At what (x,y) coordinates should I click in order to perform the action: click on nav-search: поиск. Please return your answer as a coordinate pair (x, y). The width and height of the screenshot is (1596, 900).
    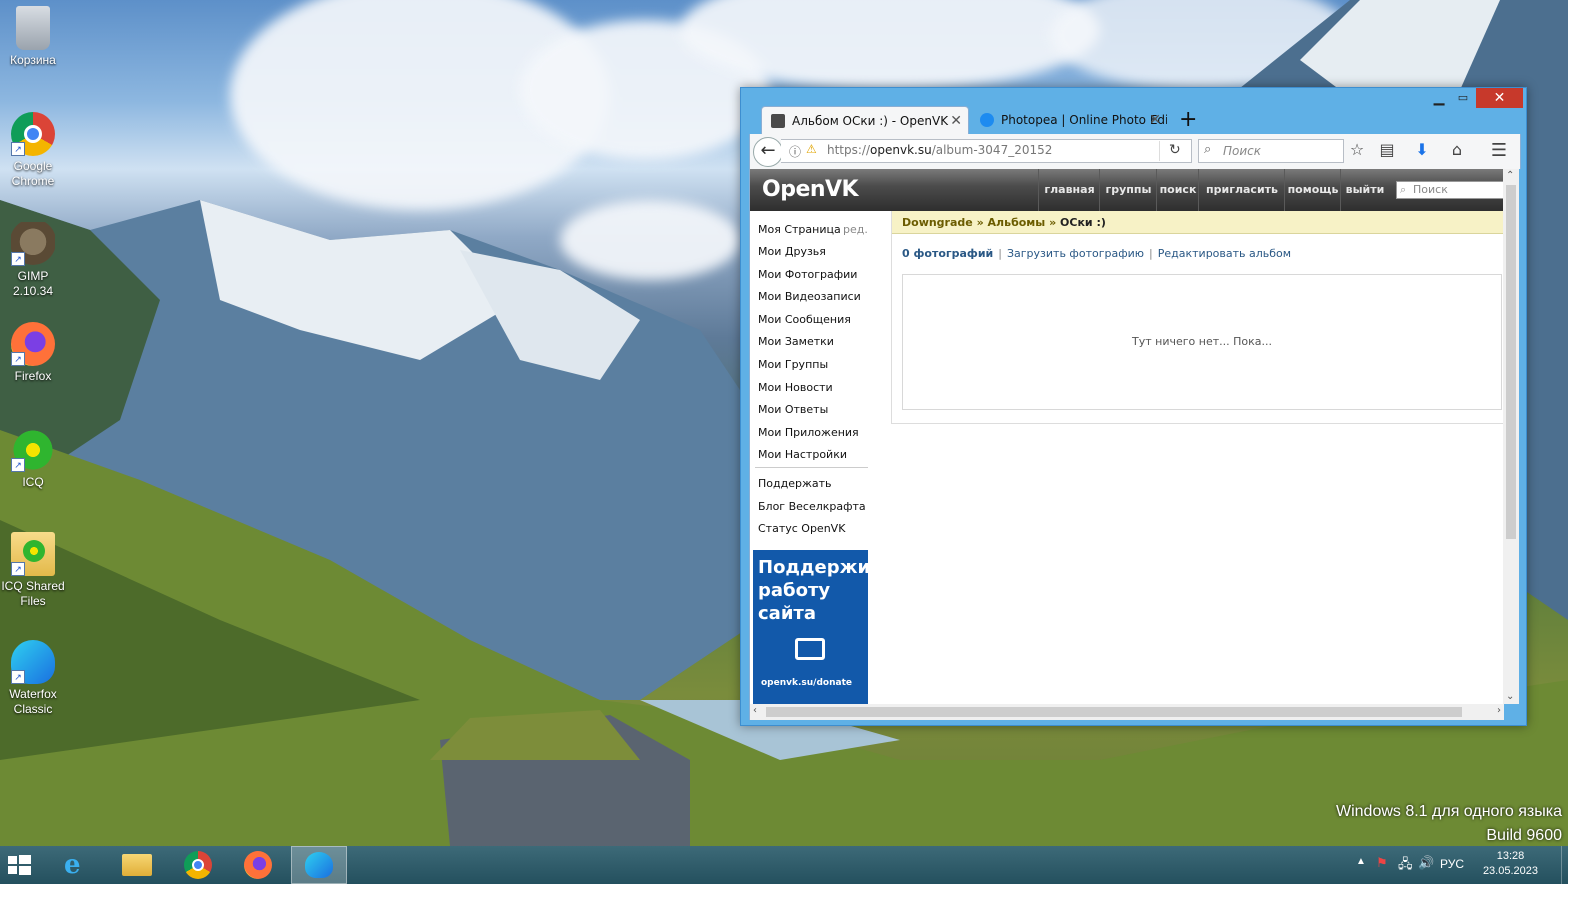
    Looking at the image, I should click on (1177, 190).